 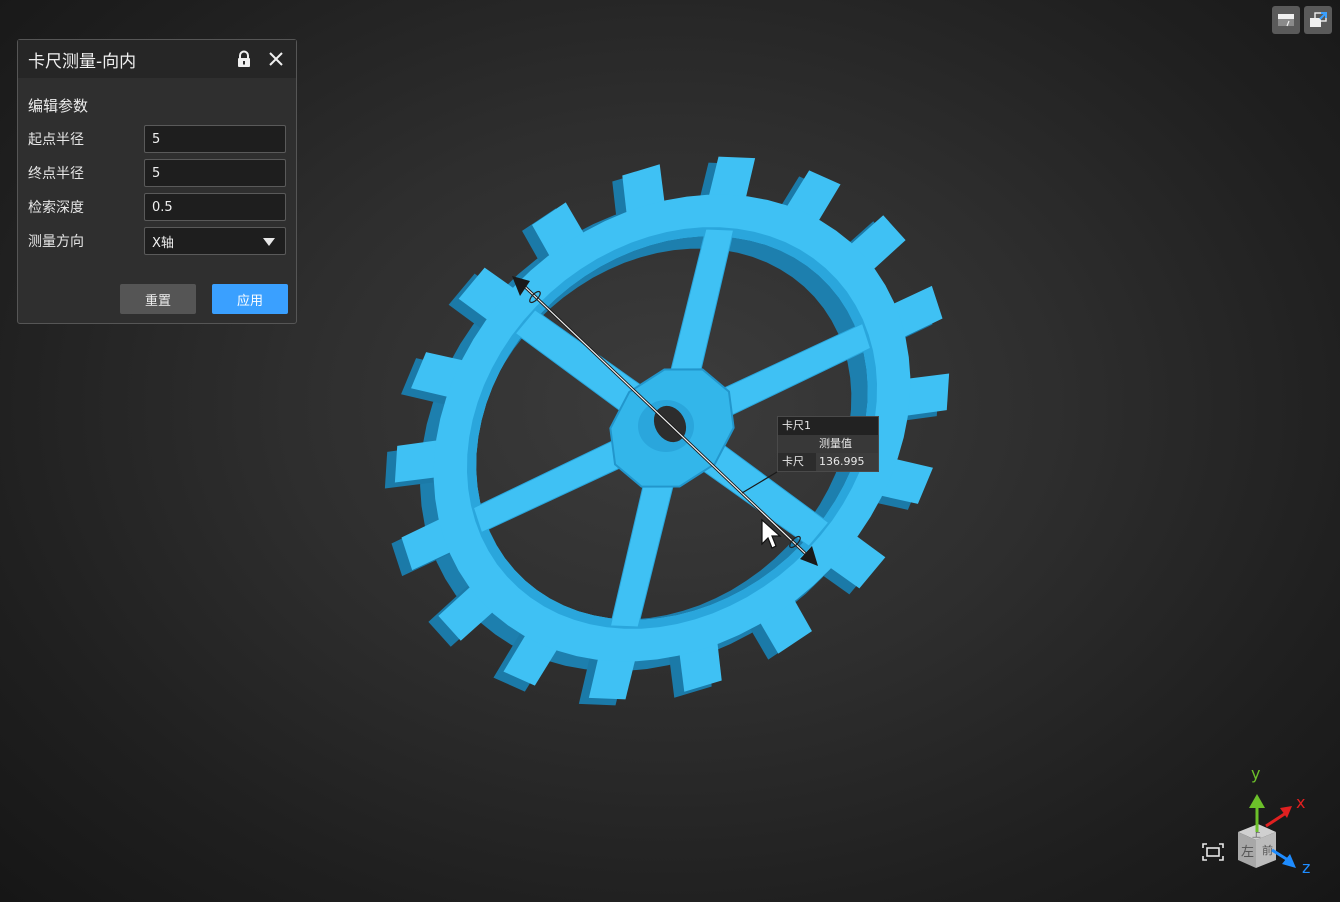 I want to click on search-depth-row: 检索深度, so click(x=158, y=207).